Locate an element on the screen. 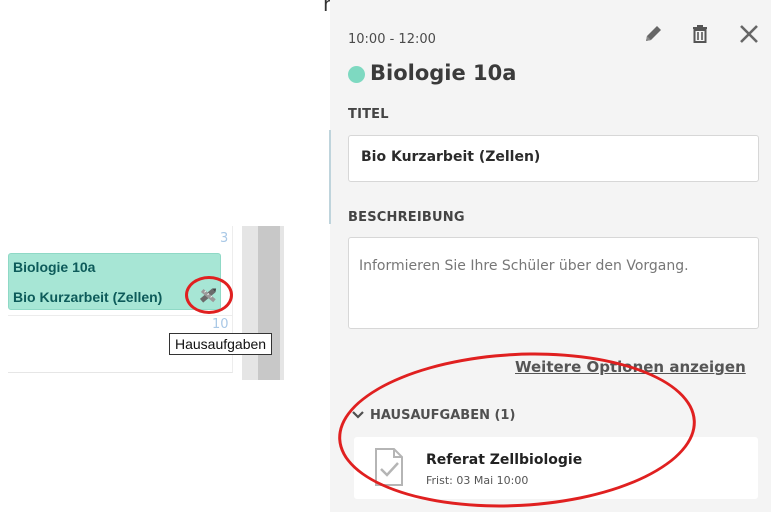  course-color-dot is located at coordinates (356, 74).